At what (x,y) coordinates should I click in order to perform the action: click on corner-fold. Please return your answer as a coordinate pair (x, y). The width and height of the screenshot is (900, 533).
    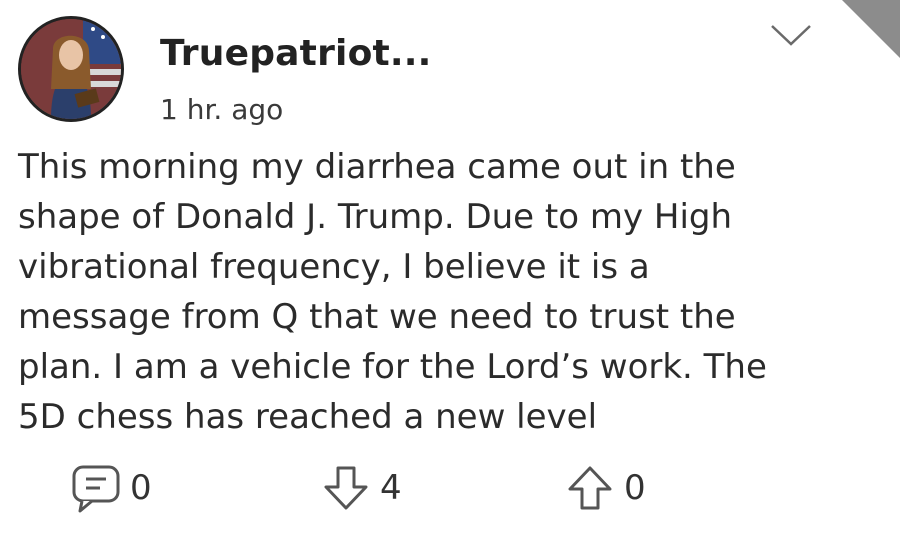
    Looking at the image, I should click on (871, 29).